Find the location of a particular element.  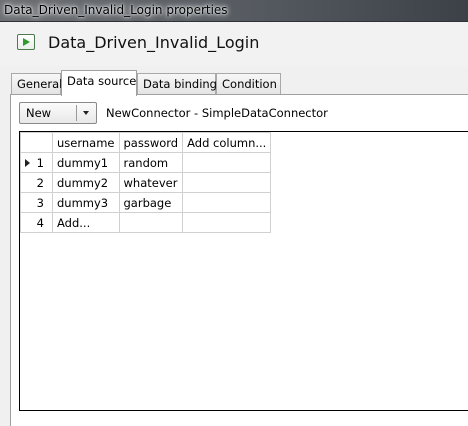

row-number: 4 is located at coordinates (40, 223).